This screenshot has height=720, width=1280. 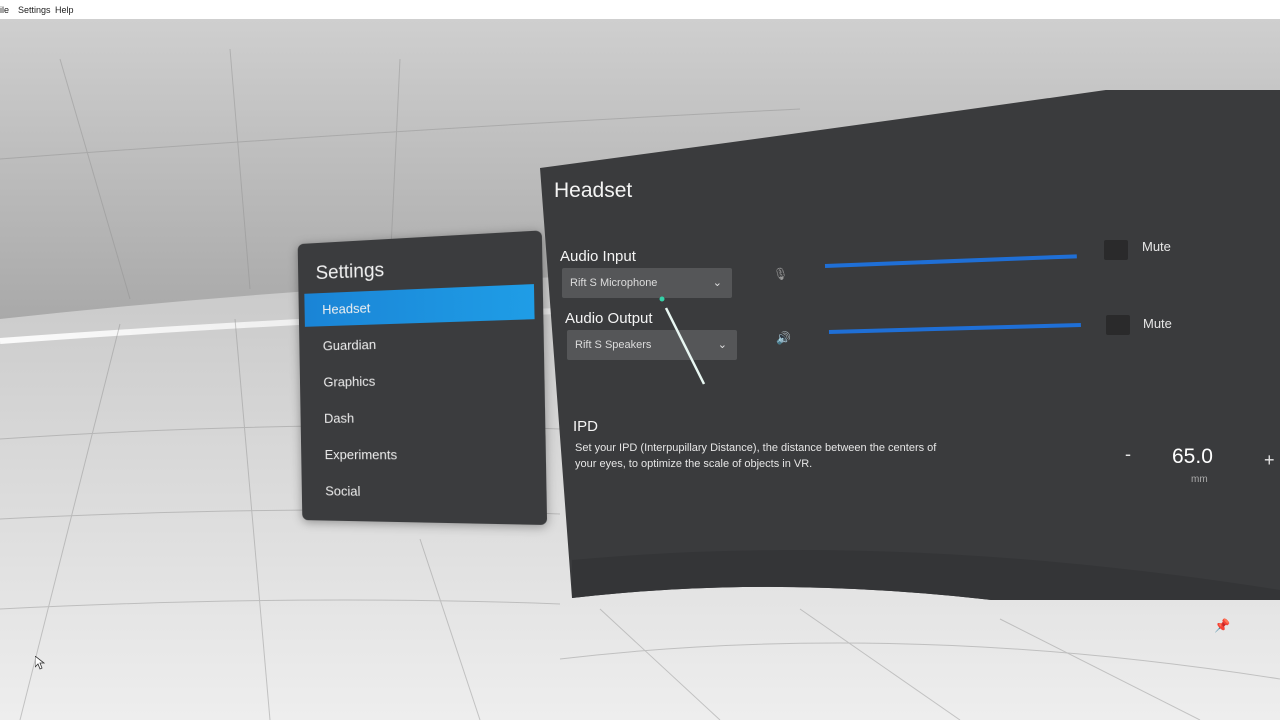 I want to click on pin-icon: 📌, so click(x=1222, y=626).